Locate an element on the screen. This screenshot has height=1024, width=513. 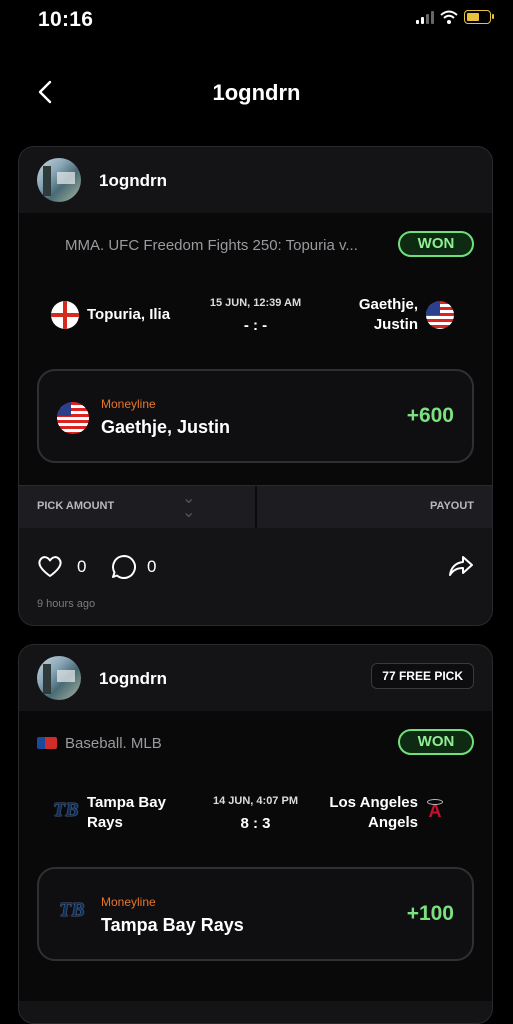
away-team-line2: Justin is located at coordinates (395, 324).